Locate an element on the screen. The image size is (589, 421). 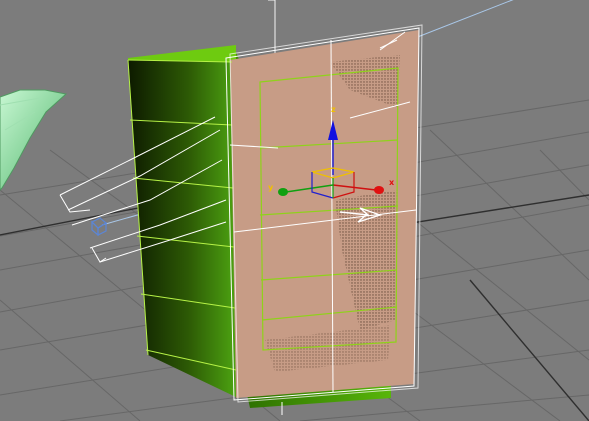
gizmo-x-label: x is located at coordinates (392, 182).